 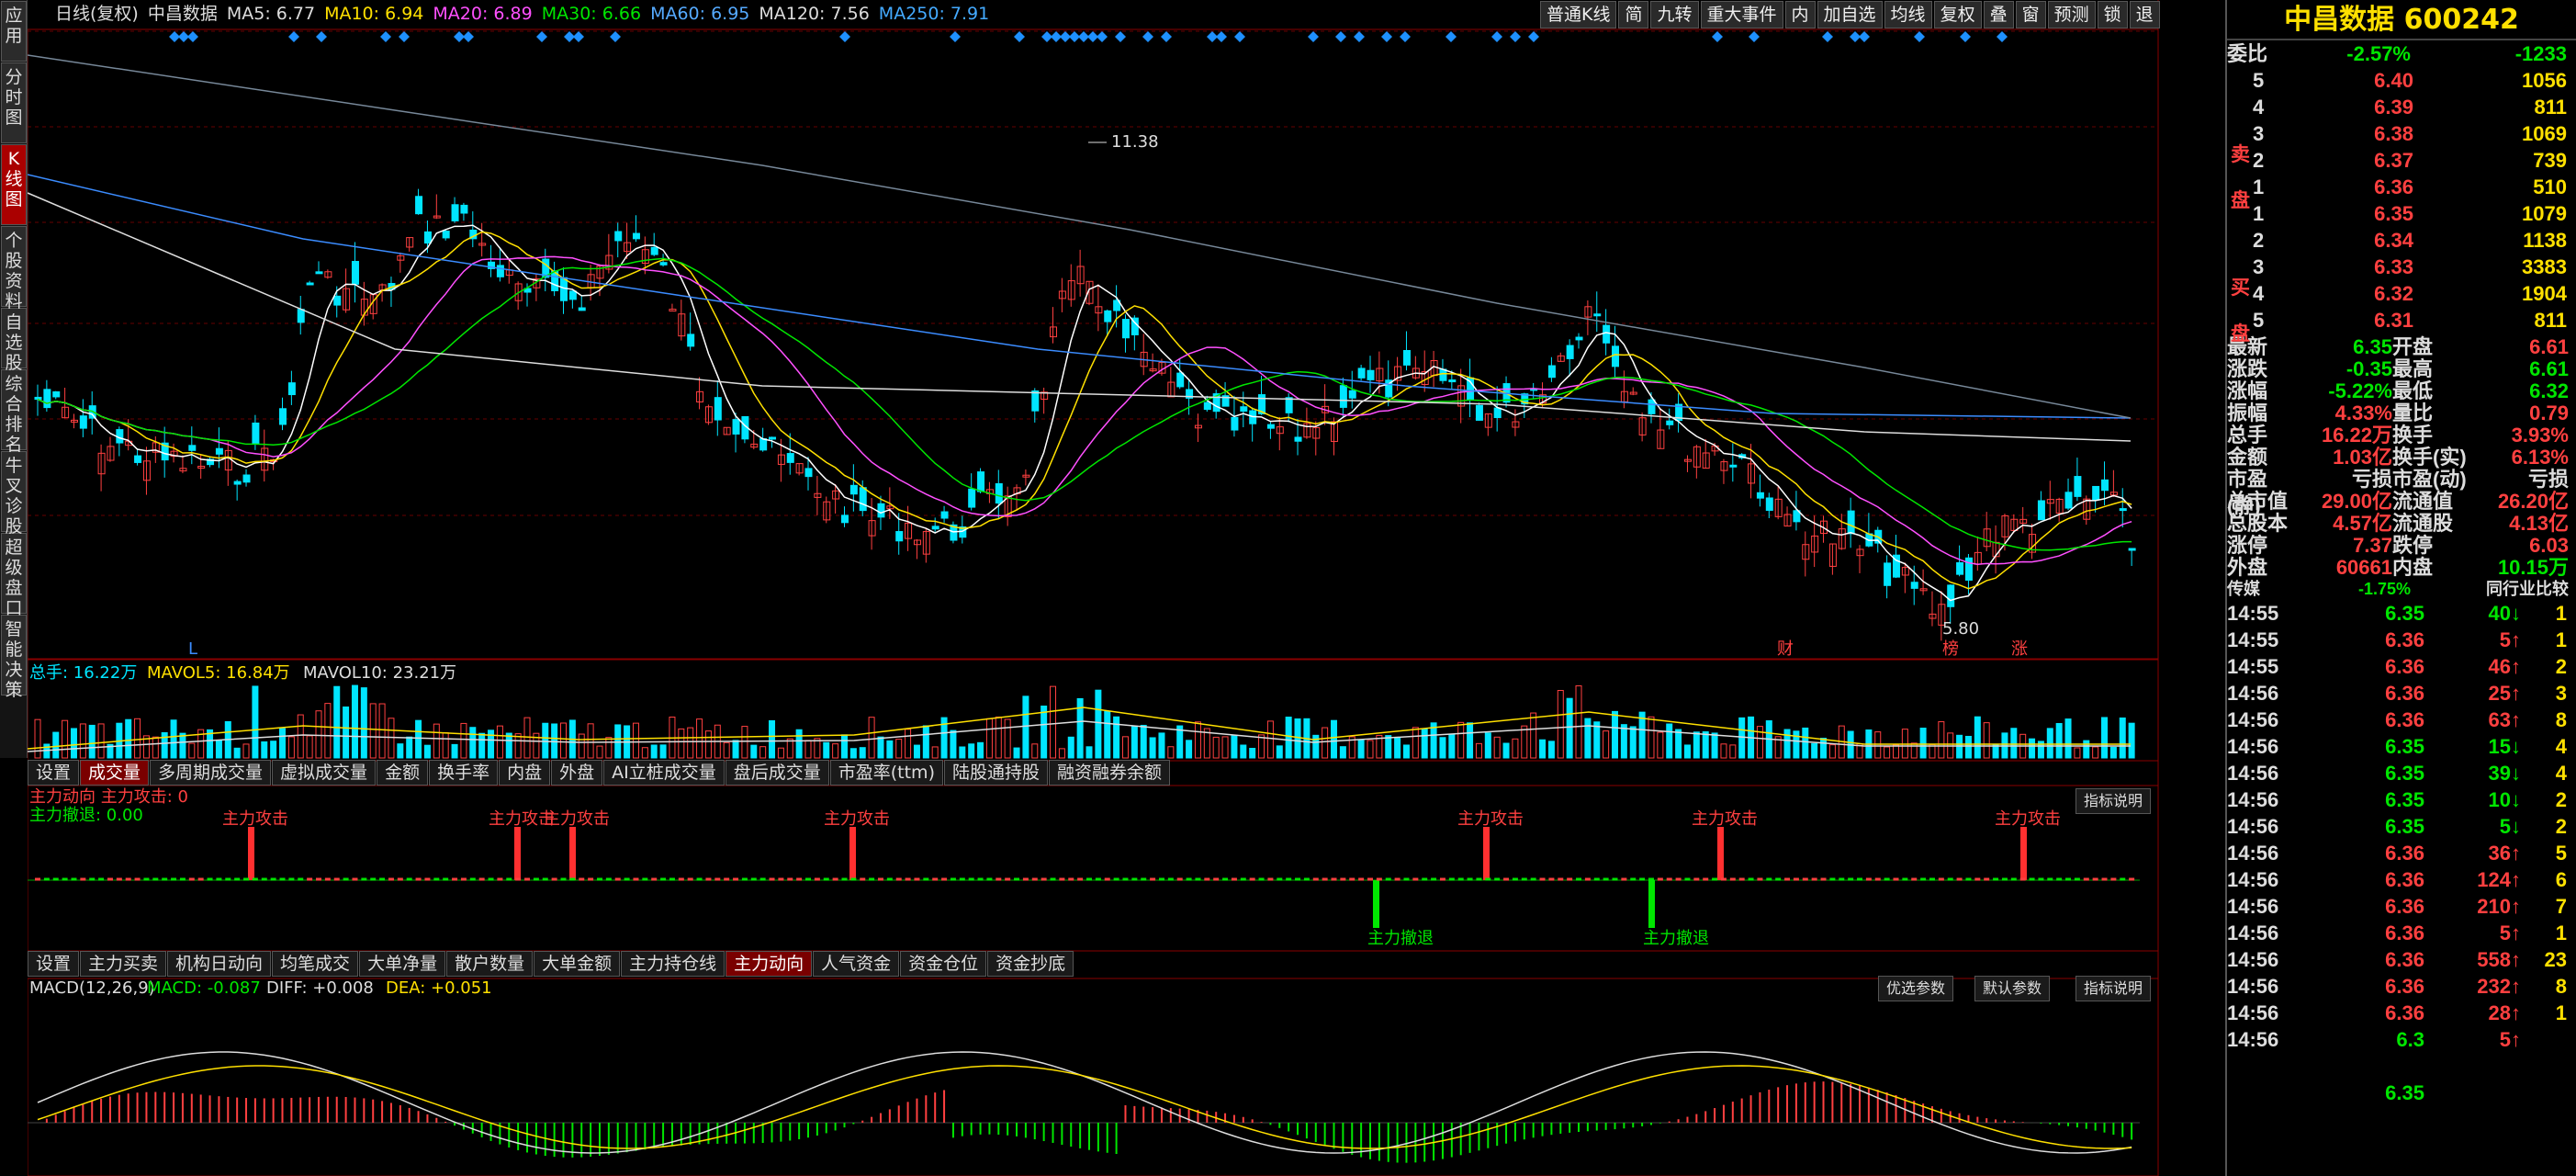 I want to click on force-tabs-tab-7: 主力持仓线, so click(x=673, y=964).